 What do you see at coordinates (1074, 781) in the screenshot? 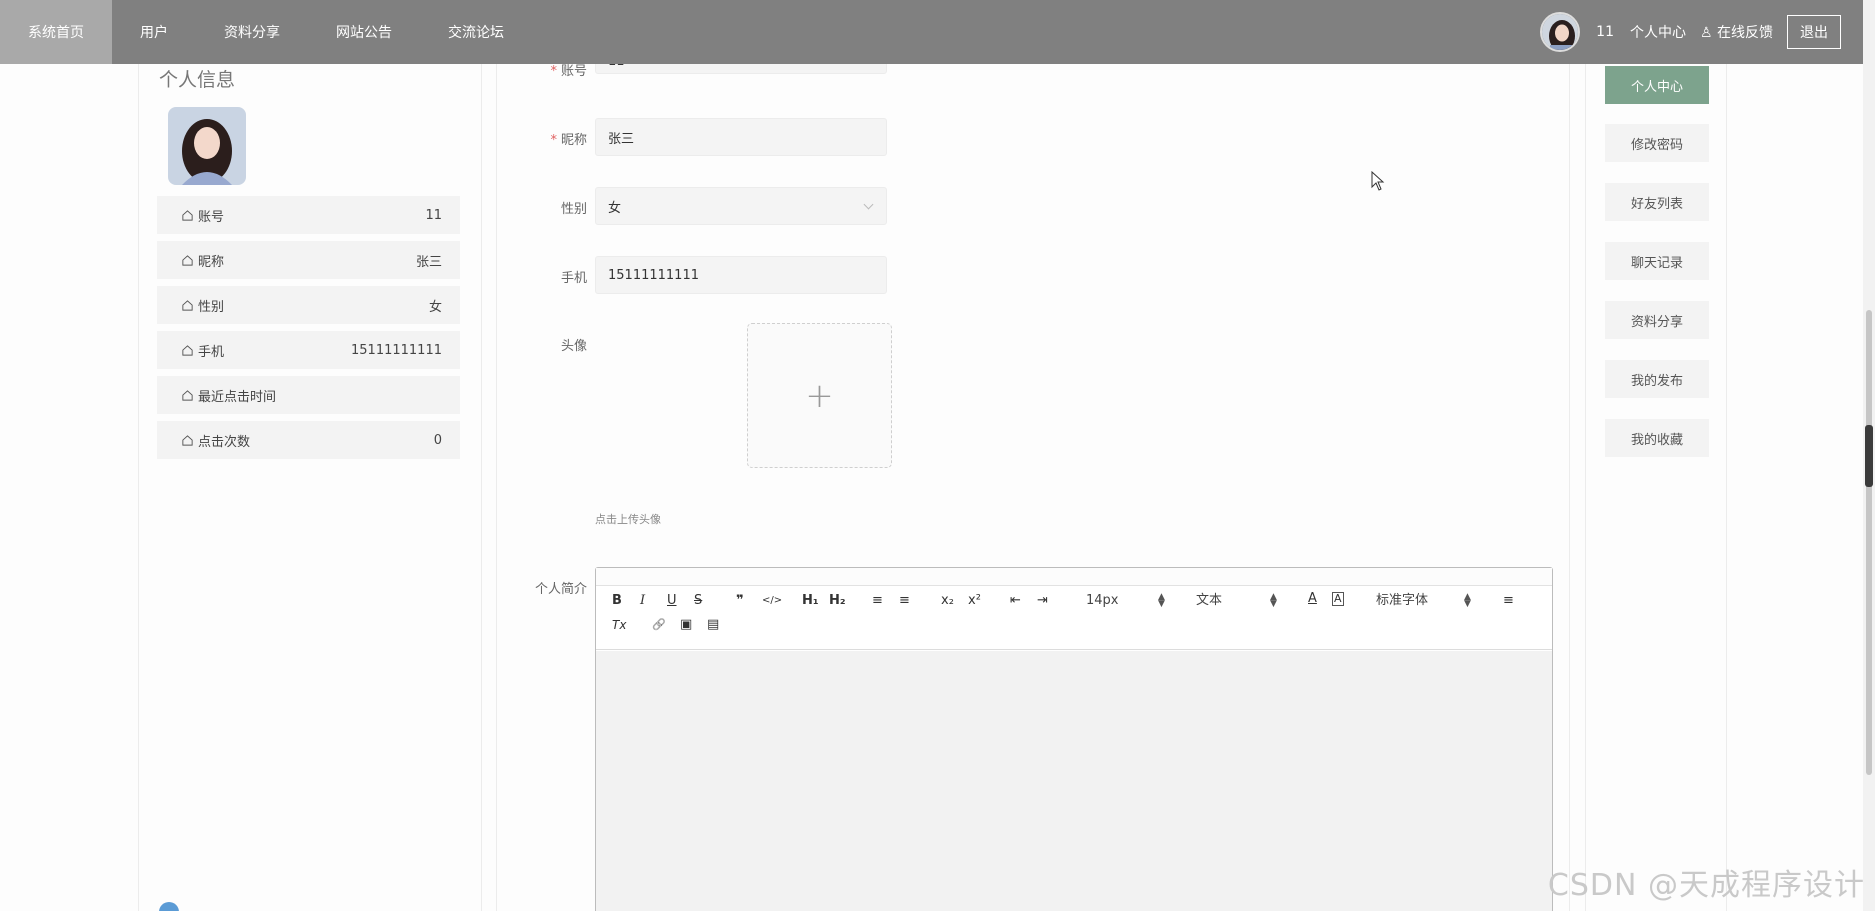
I see `editor-content-area` at bounding box center [1074, 781].